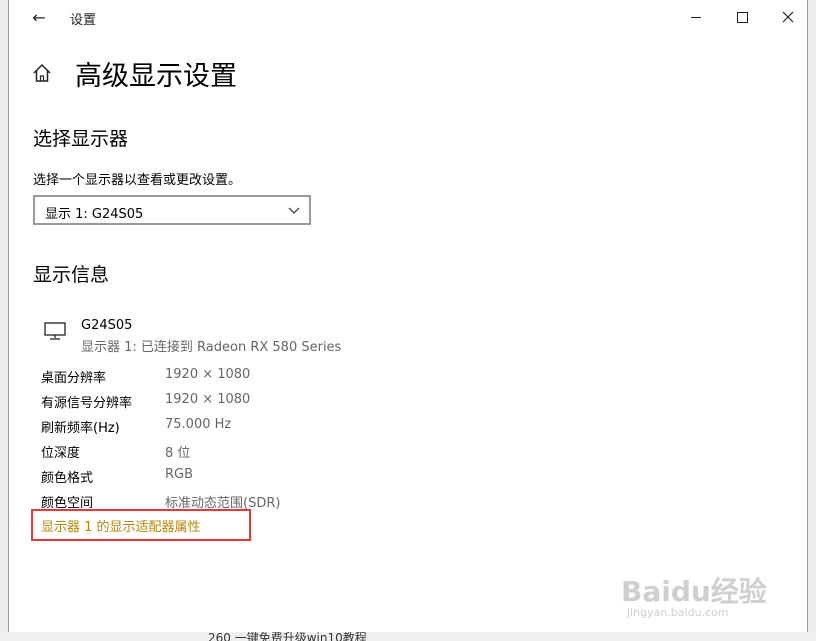 This screenshot has height=641, width=816. What do you see at coordinates (81, 139) in the screenshot?
I see `select-display-heading: 选择显示器` at bounding box center [81, 139].